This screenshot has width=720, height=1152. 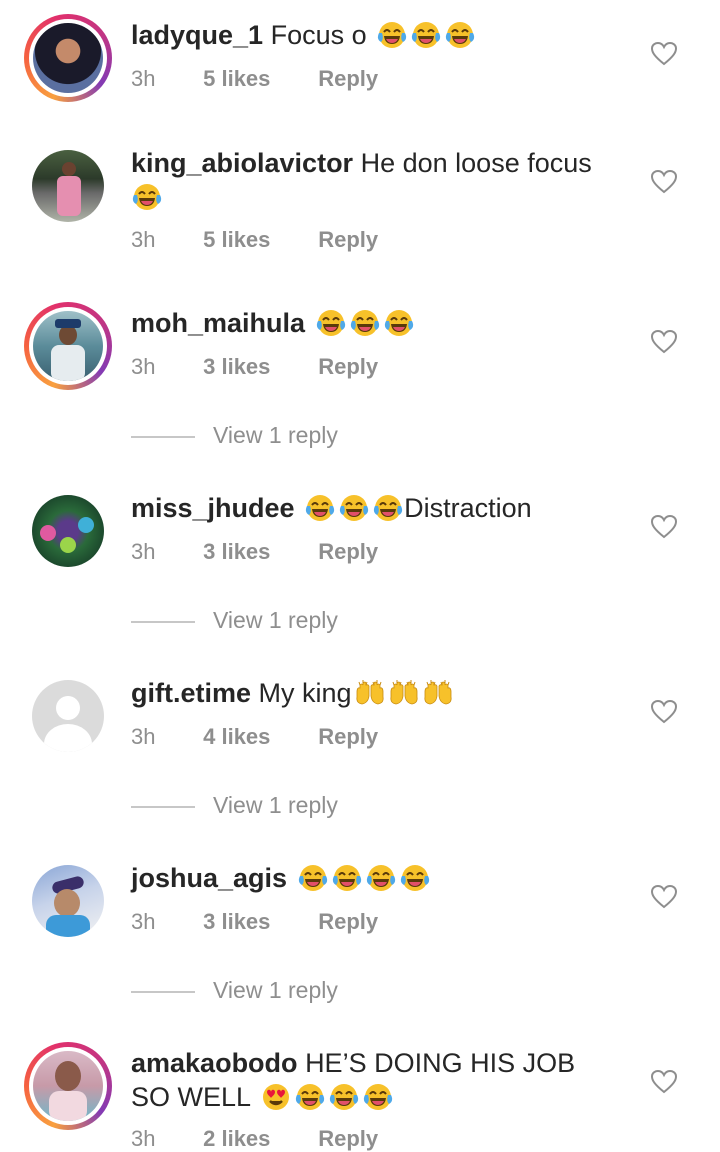 I want to click on comment-text: Focus o, so click(x=318, y=35).